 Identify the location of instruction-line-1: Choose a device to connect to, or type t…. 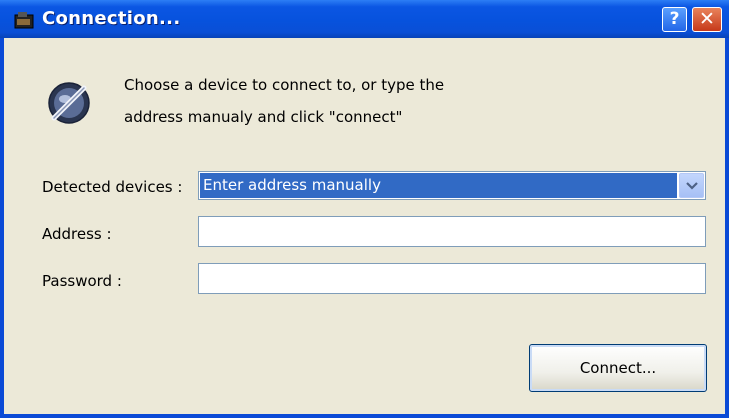
(284, 85).